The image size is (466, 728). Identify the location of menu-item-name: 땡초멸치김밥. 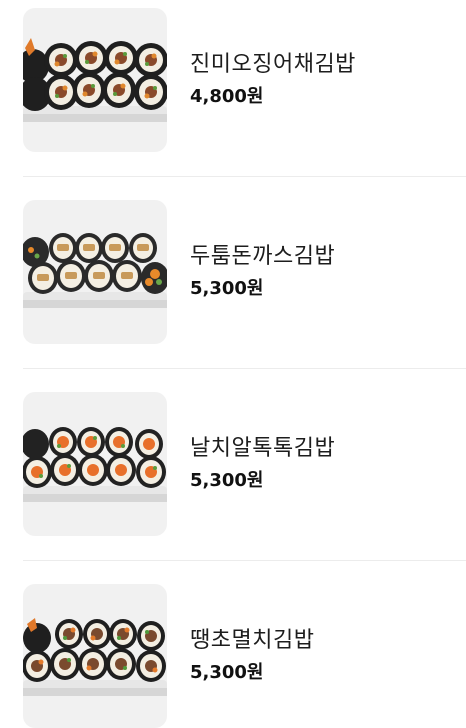
(252, 638).